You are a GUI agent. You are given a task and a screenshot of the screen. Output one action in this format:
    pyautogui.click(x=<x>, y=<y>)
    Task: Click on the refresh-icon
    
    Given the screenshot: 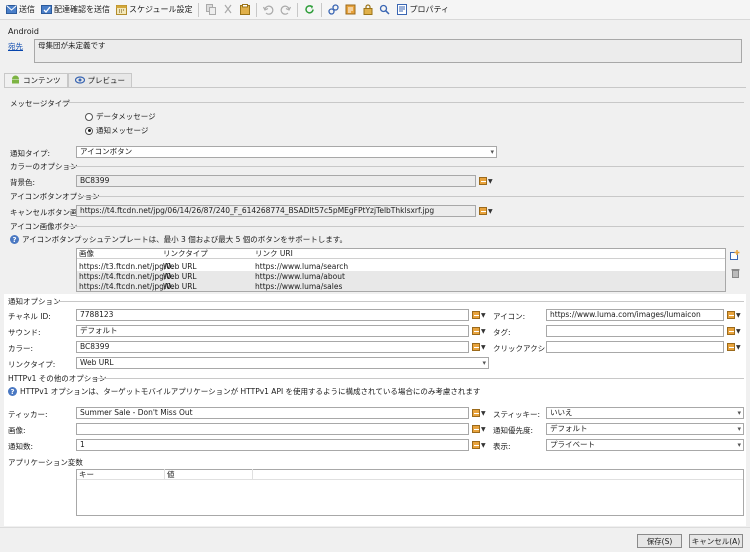 What is the action you would take?
    pyautogui.click(x=309, y=9)
    